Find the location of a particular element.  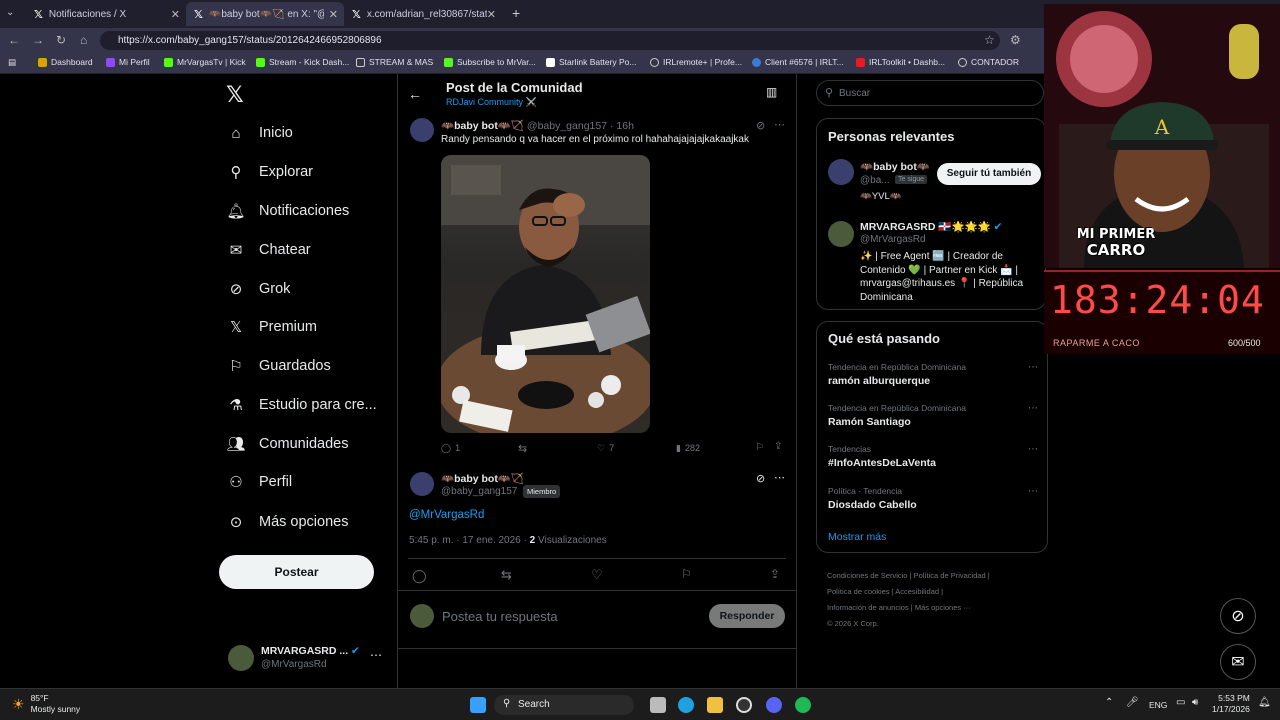

bookmark-item: Mi Perfil is located at coordinates (128, 62).